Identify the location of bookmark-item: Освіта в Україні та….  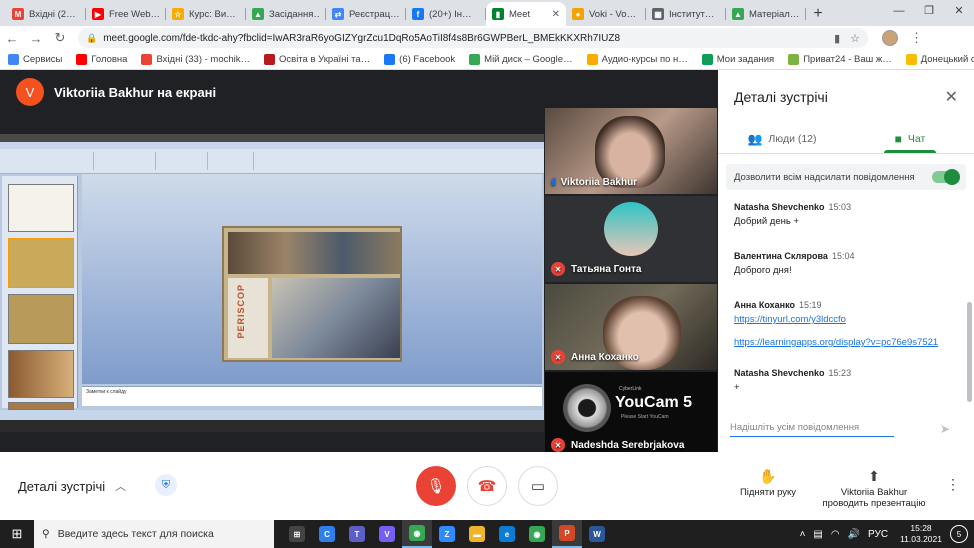
(317, 59).